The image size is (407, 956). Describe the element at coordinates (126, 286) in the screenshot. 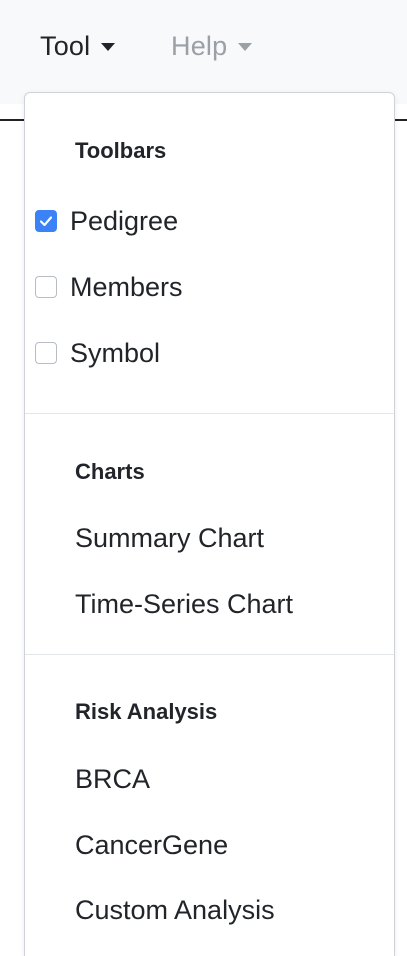

I see `toolbar-label: Members` at that location.